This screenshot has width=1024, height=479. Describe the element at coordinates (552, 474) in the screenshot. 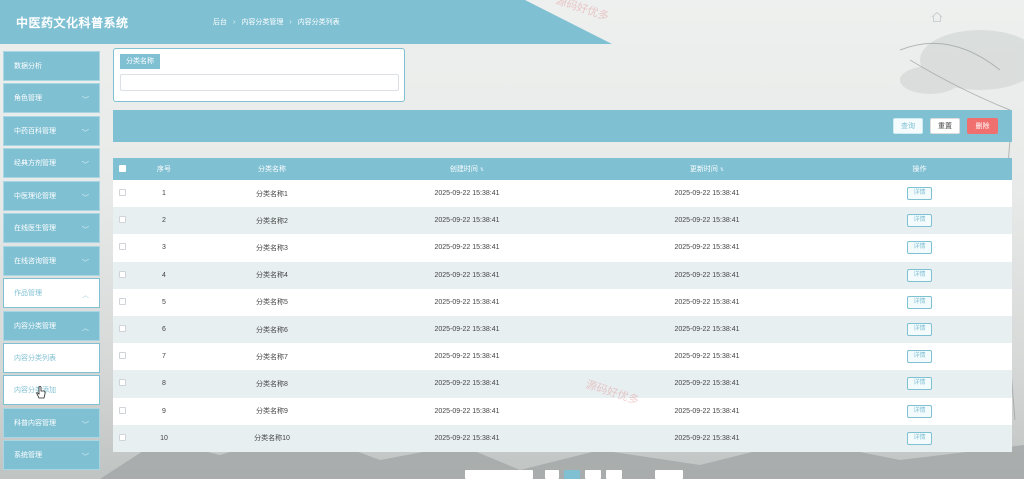

I see `pagination-prev` at that location.